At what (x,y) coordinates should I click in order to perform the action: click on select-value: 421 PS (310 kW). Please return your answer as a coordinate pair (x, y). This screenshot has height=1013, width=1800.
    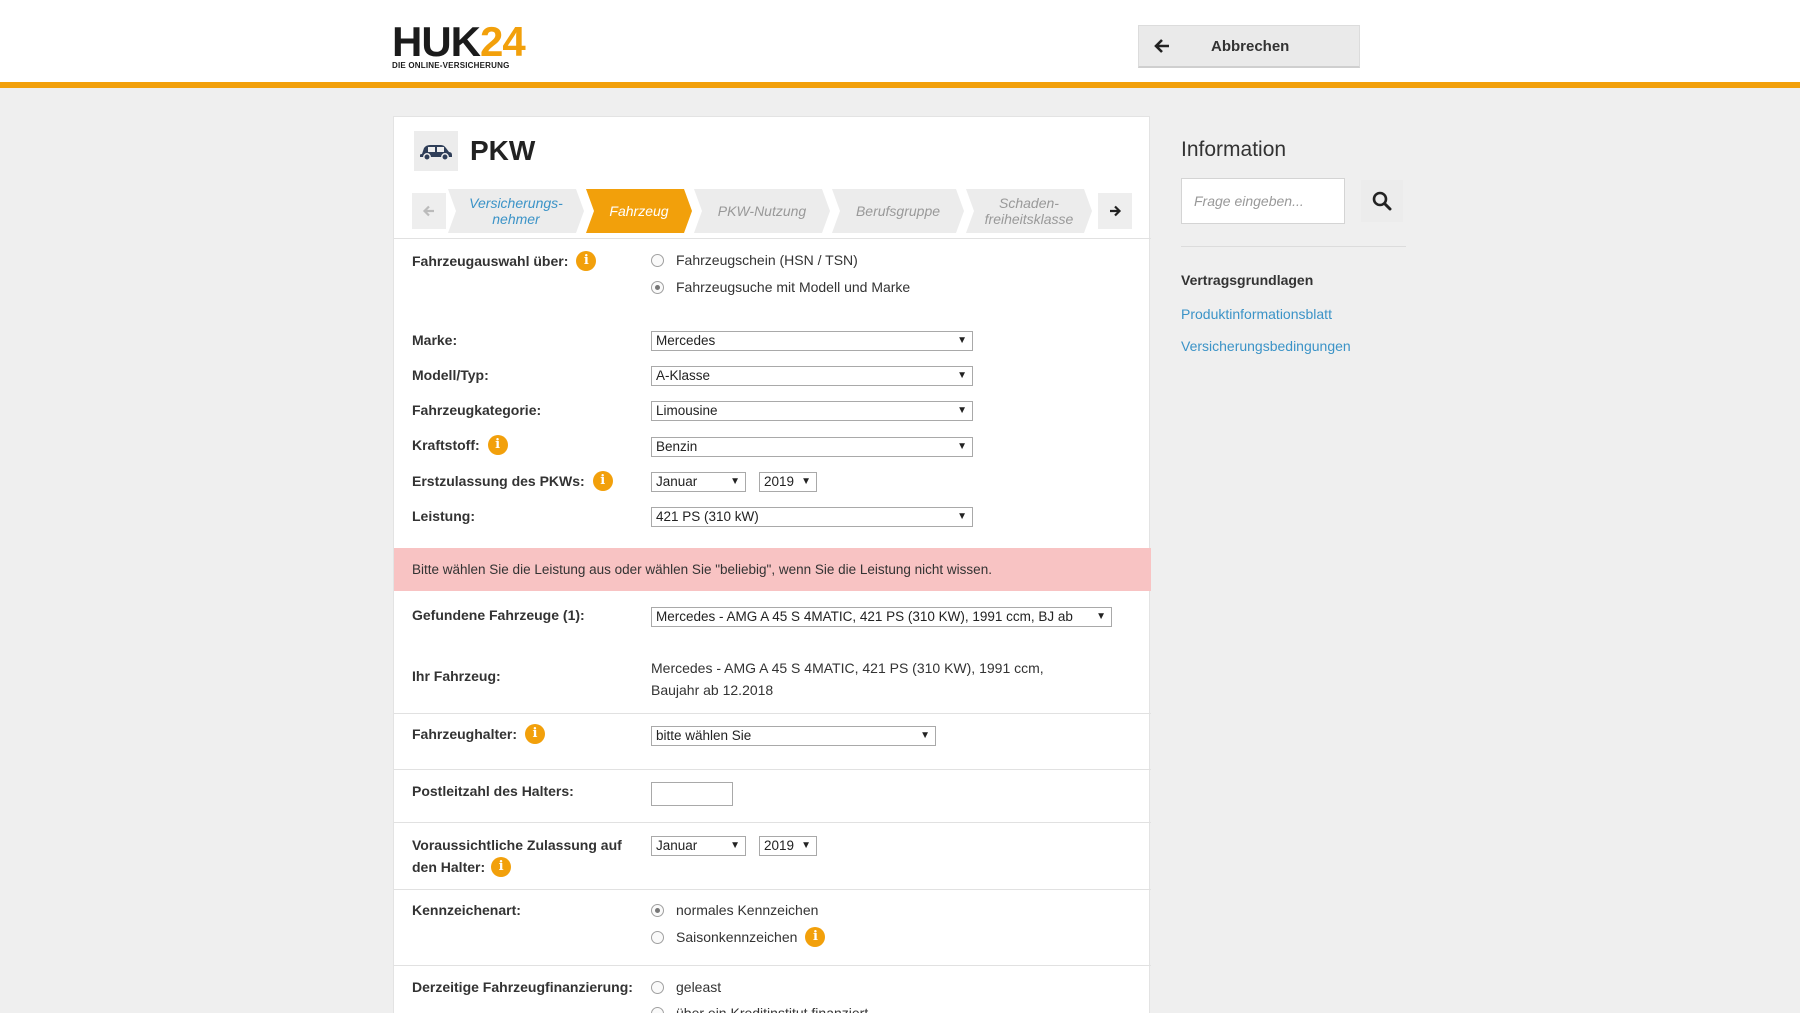
    Looking at the image, I should click on (707, 516).